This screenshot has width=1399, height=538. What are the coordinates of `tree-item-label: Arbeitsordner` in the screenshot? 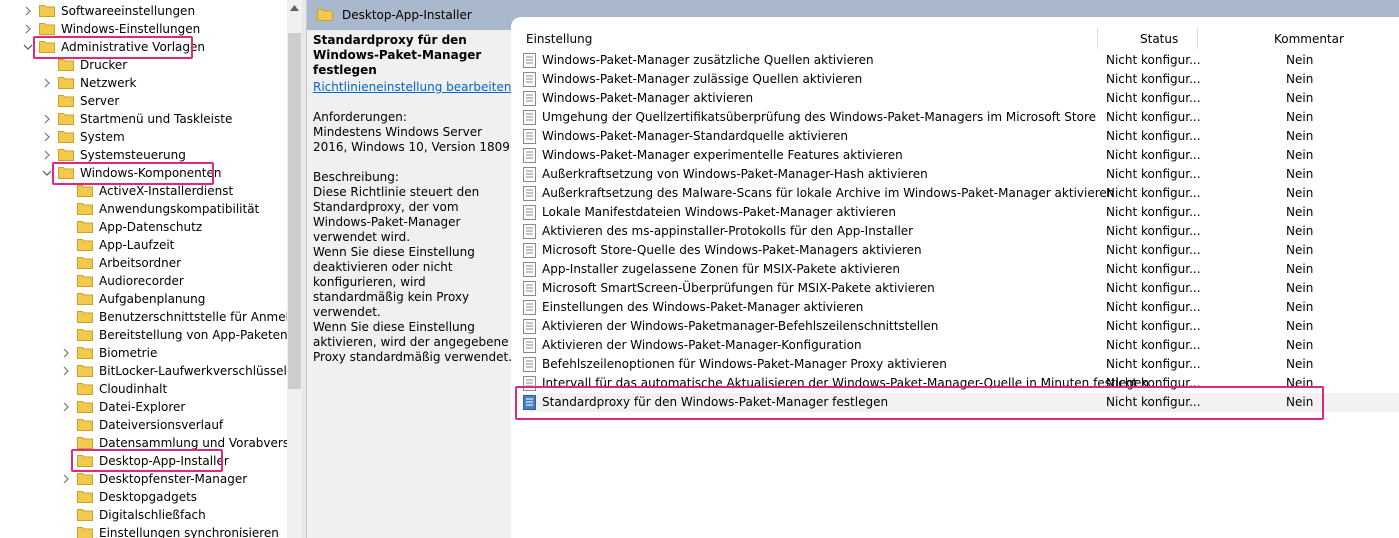 It's located at (140, 263).